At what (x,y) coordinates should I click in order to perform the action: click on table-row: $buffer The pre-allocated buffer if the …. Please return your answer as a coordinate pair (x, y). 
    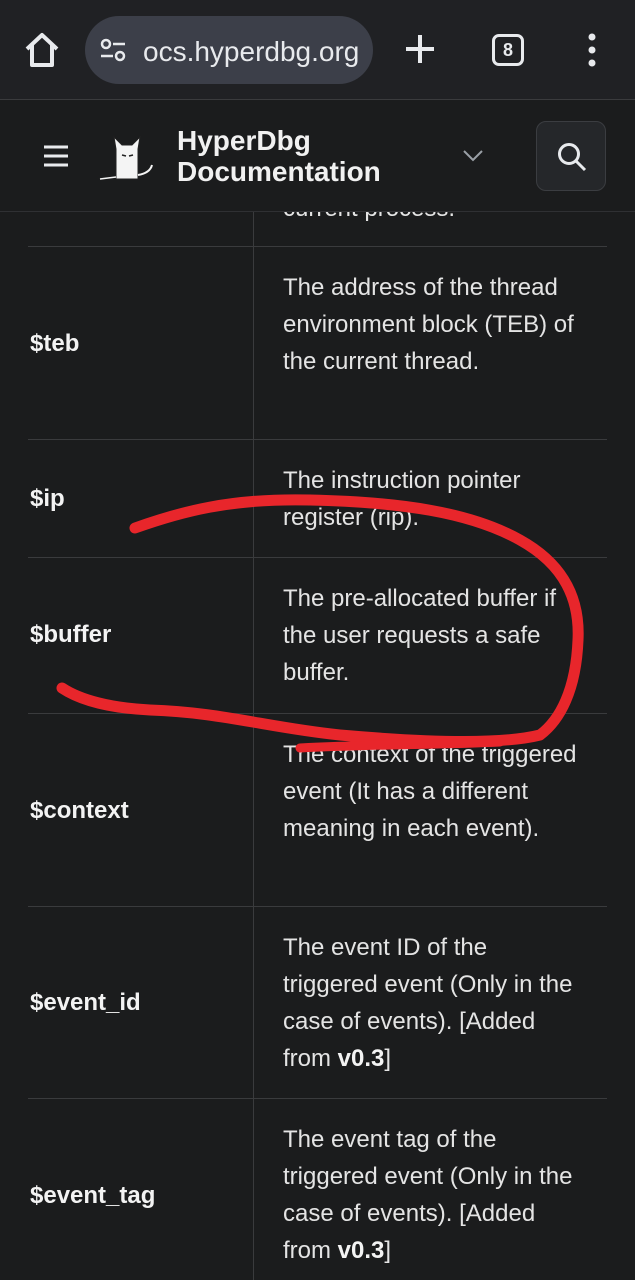
    Looking at the image, I should click on (317, 635).